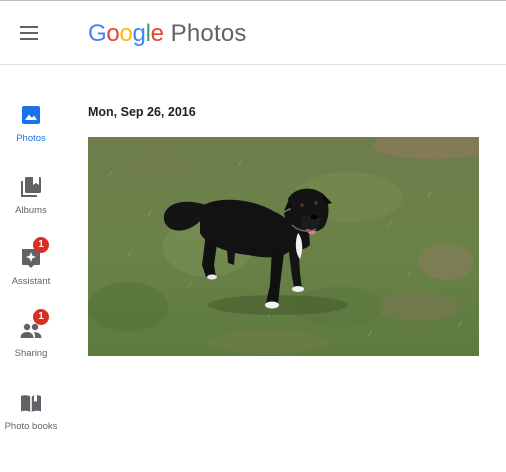 The width and height of the screenshot is (506, 472). I want to click on logo-letter: G, so click(97, 33).